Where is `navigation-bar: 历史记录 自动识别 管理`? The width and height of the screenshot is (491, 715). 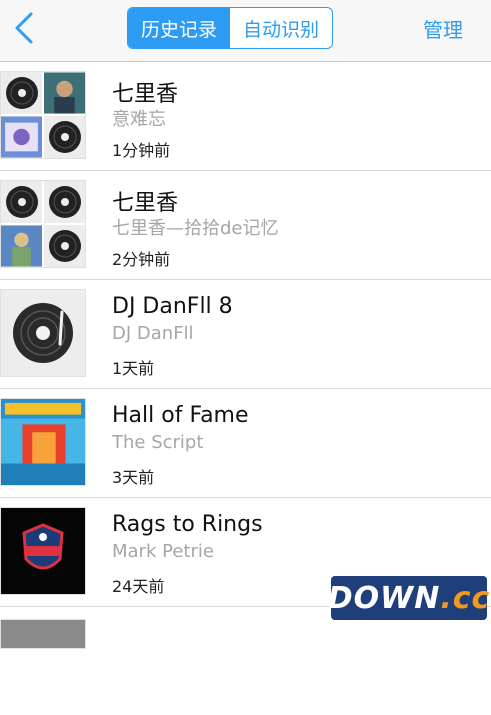
navigation-bar: 历史记录 自动识别 管理 is located at coordinates (245, 31).